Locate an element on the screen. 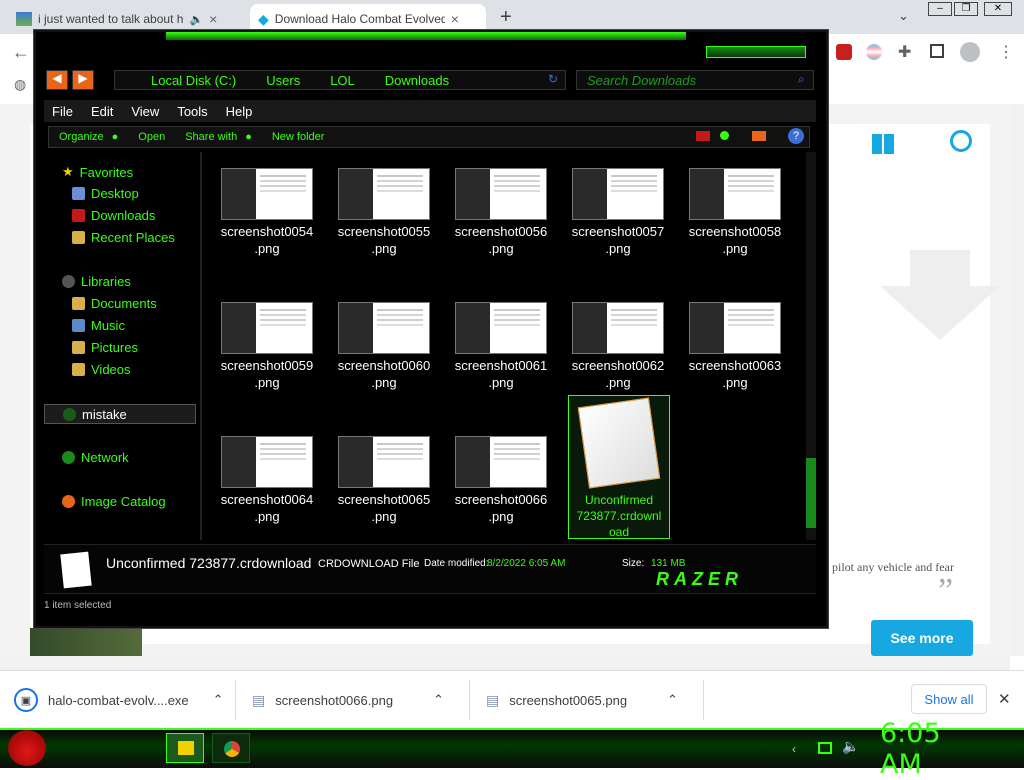 The width and height of the screenshot is (1024, 780). nav-libraries: Libraries is located at coordinates (96, 281).